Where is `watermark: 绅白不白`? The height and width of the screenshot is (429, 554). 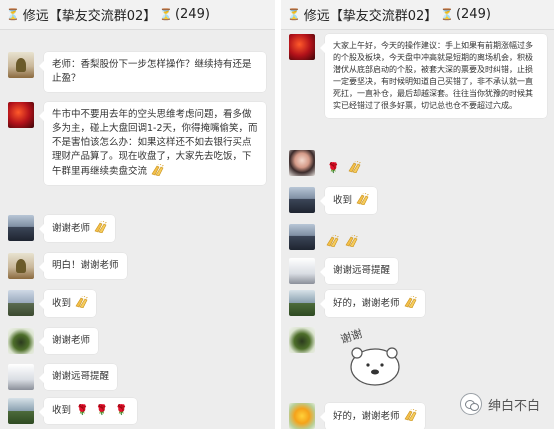 watermark: 绅白不白 is located at coordinates (499, 404).